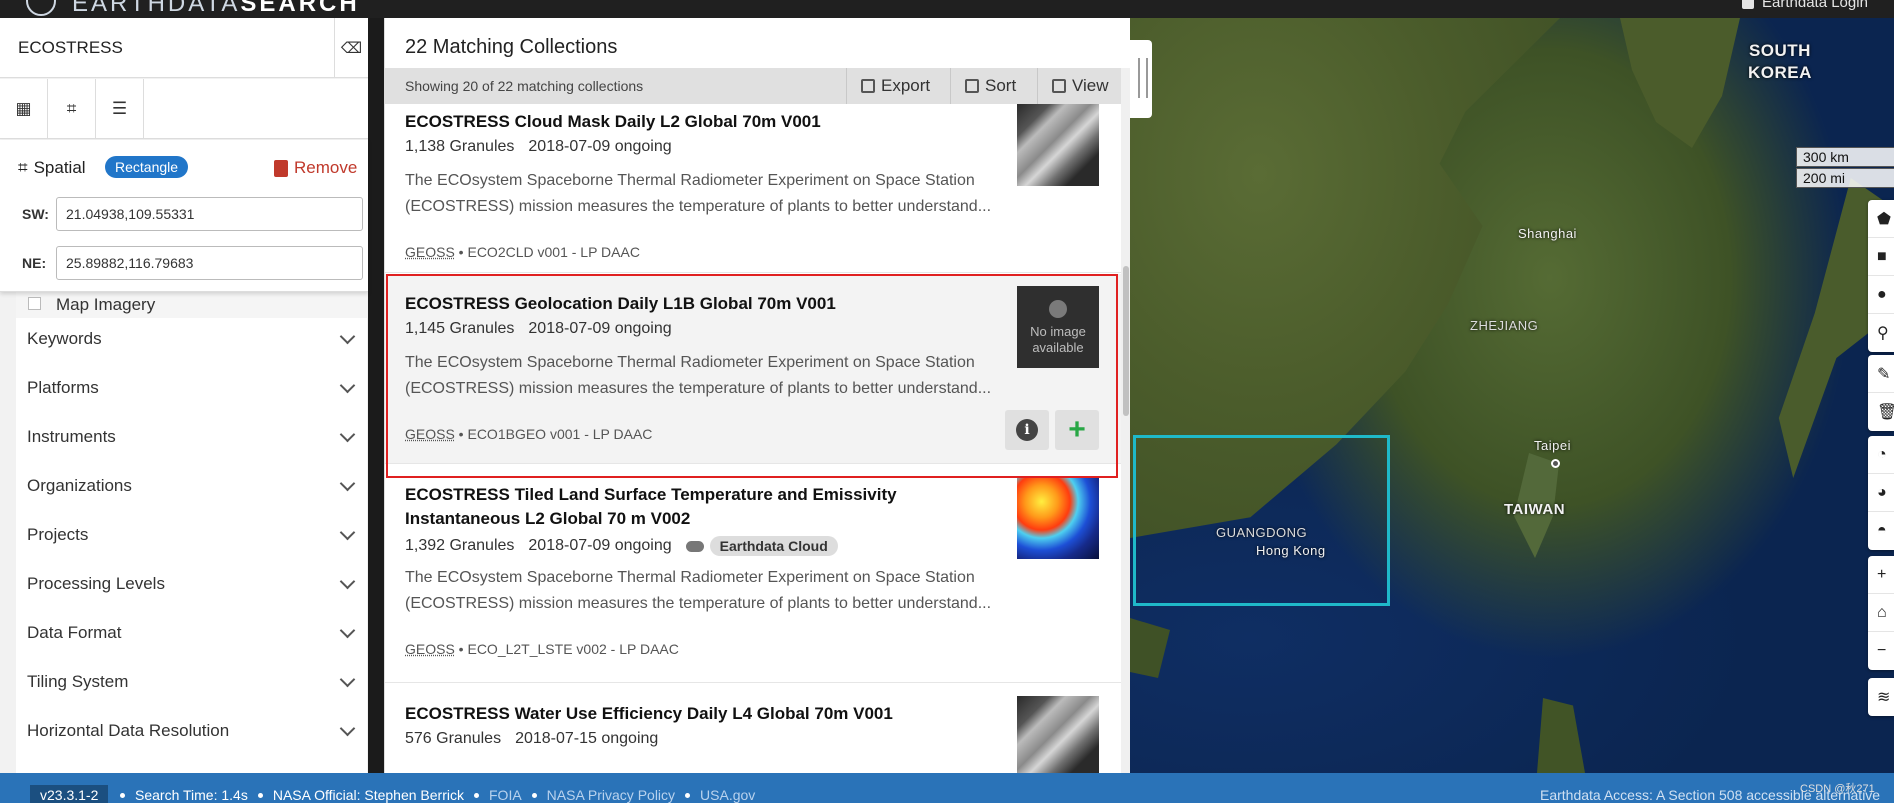 The image size is (1894, 803). What do you see at coordinates (1881, 455) in the screenshot?
I see `projection-arctic-button: ◔` at bounding box center [1881, 455].